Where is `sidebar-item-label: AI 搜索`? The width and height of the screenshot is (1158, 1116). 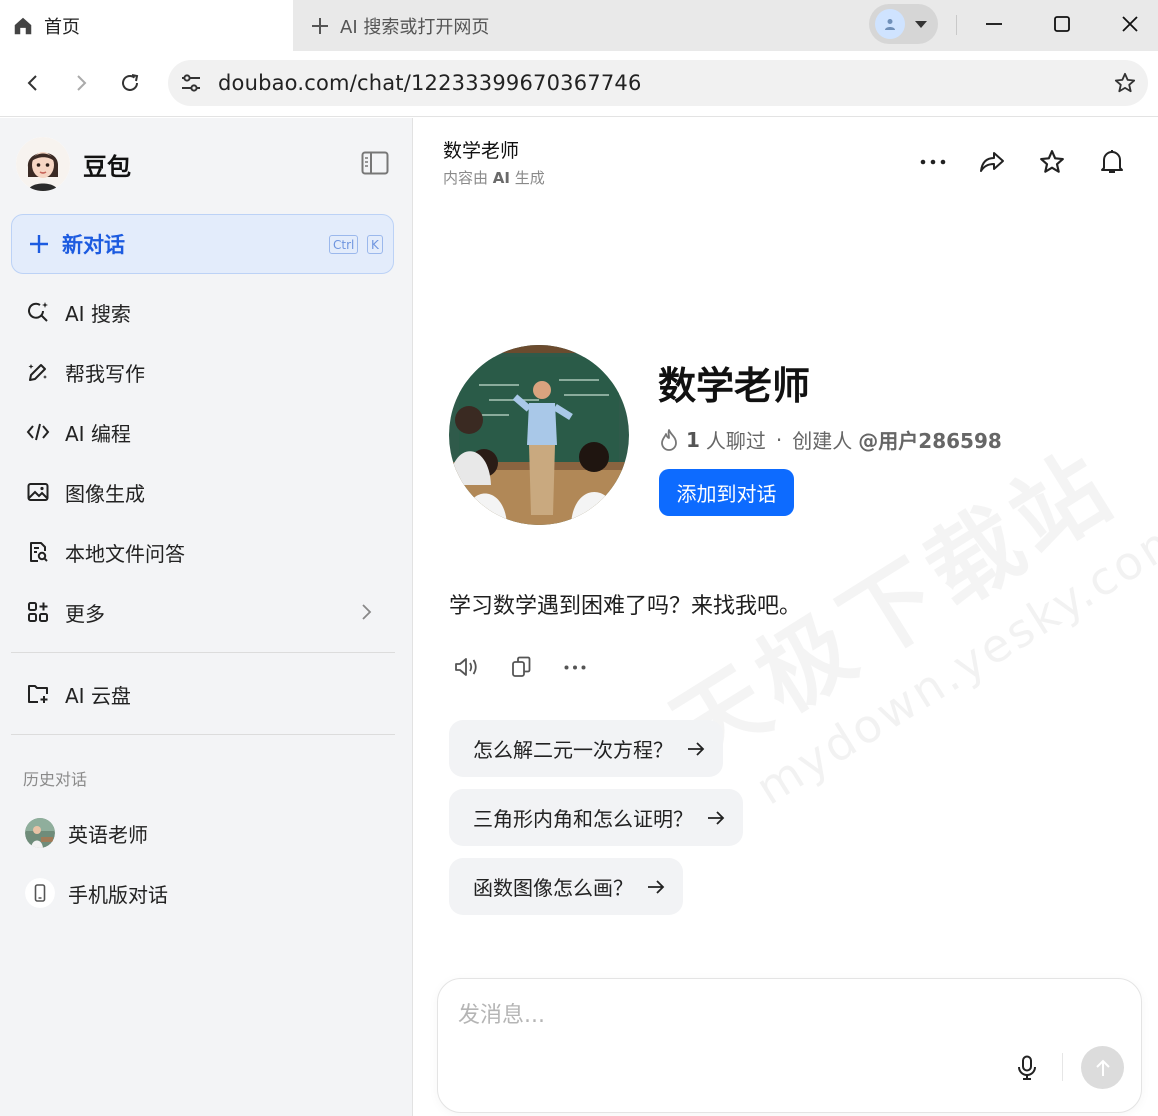
sidebar-item-label: AI 搜索 is located at coordinates (98, 313).